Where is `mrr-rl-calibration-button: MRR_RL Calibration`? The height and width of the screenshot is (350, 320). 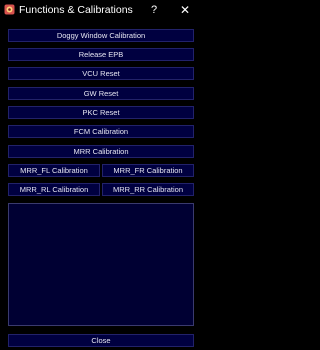 mrr-rl-calibration-button: MRR_RL Calibration is located at coordinates (54, 189).